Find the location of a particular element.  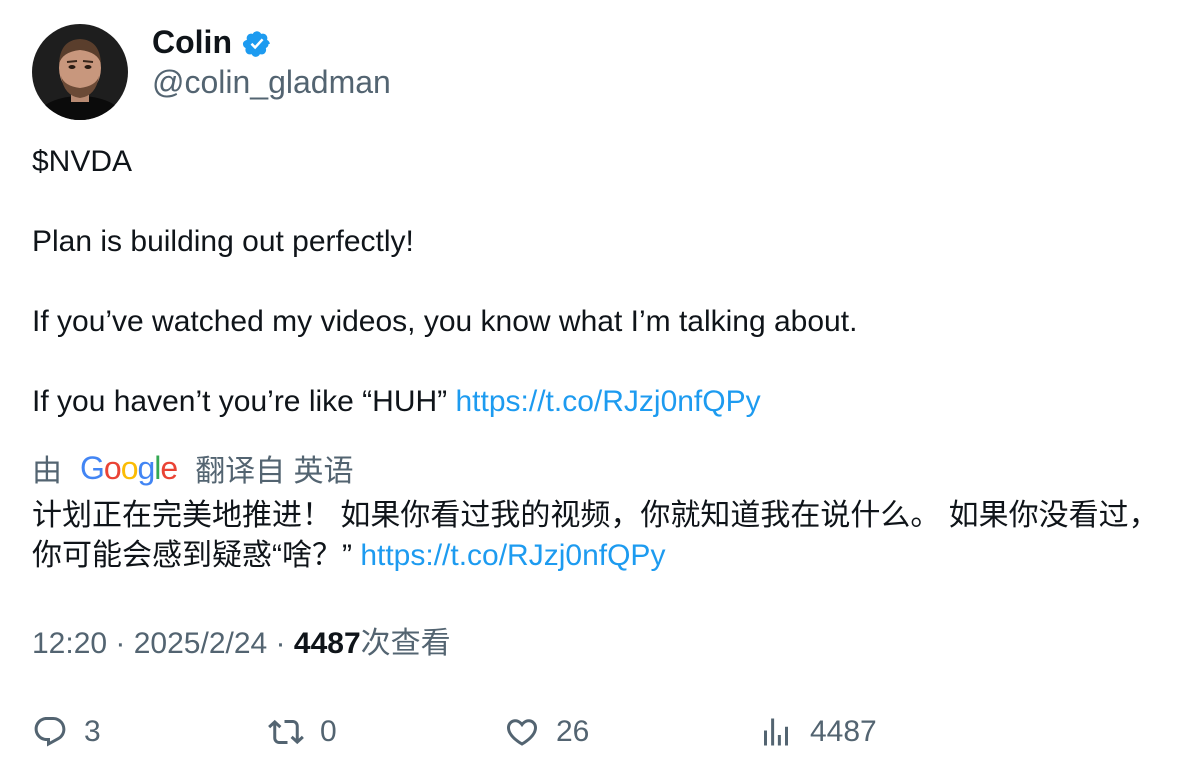

reply-count: 3 is located at coordinates (92, 731).